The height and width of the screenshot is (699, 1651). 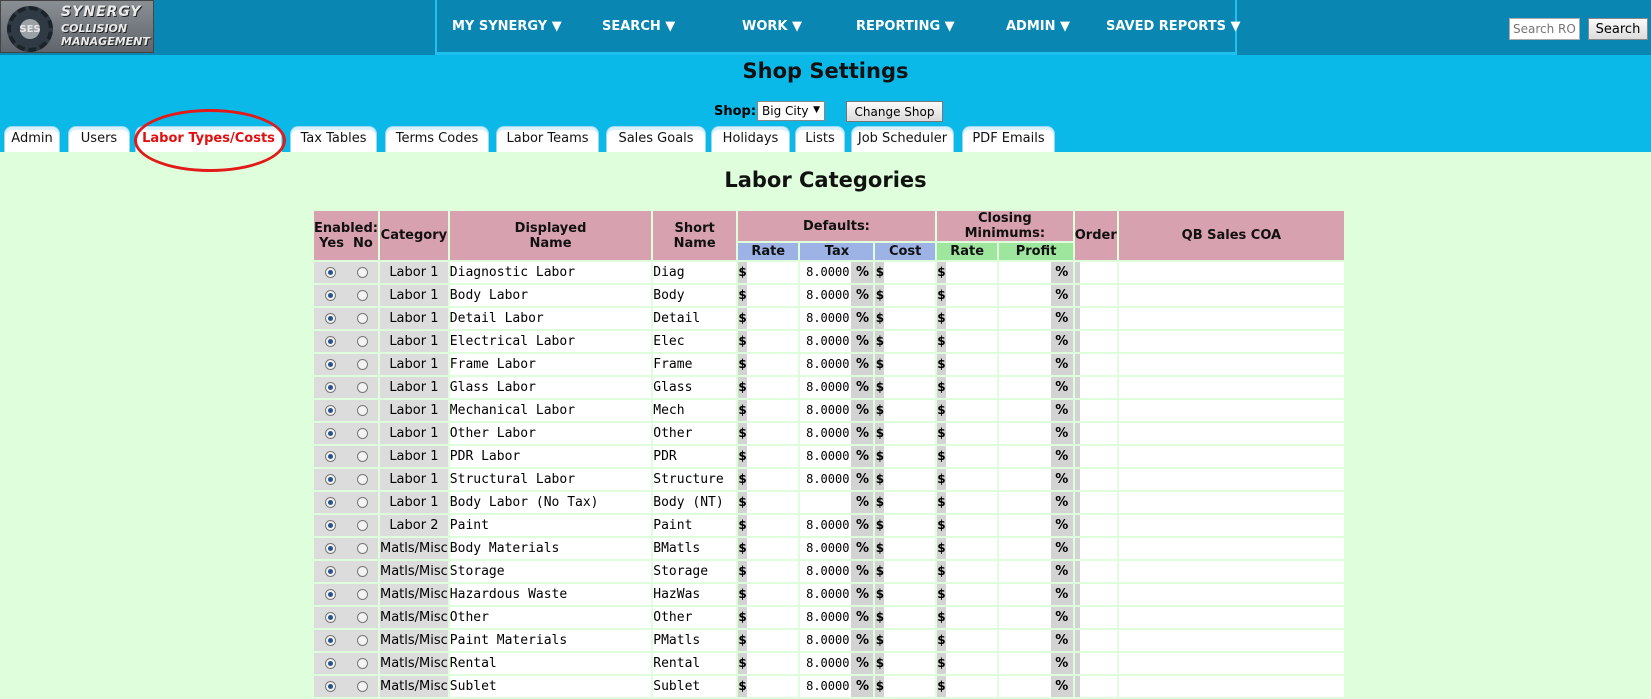 What do you see at coordinates (694, 525) in the screenshot?
I see `short-name-input: Paint` at bounding box center [694, 525].